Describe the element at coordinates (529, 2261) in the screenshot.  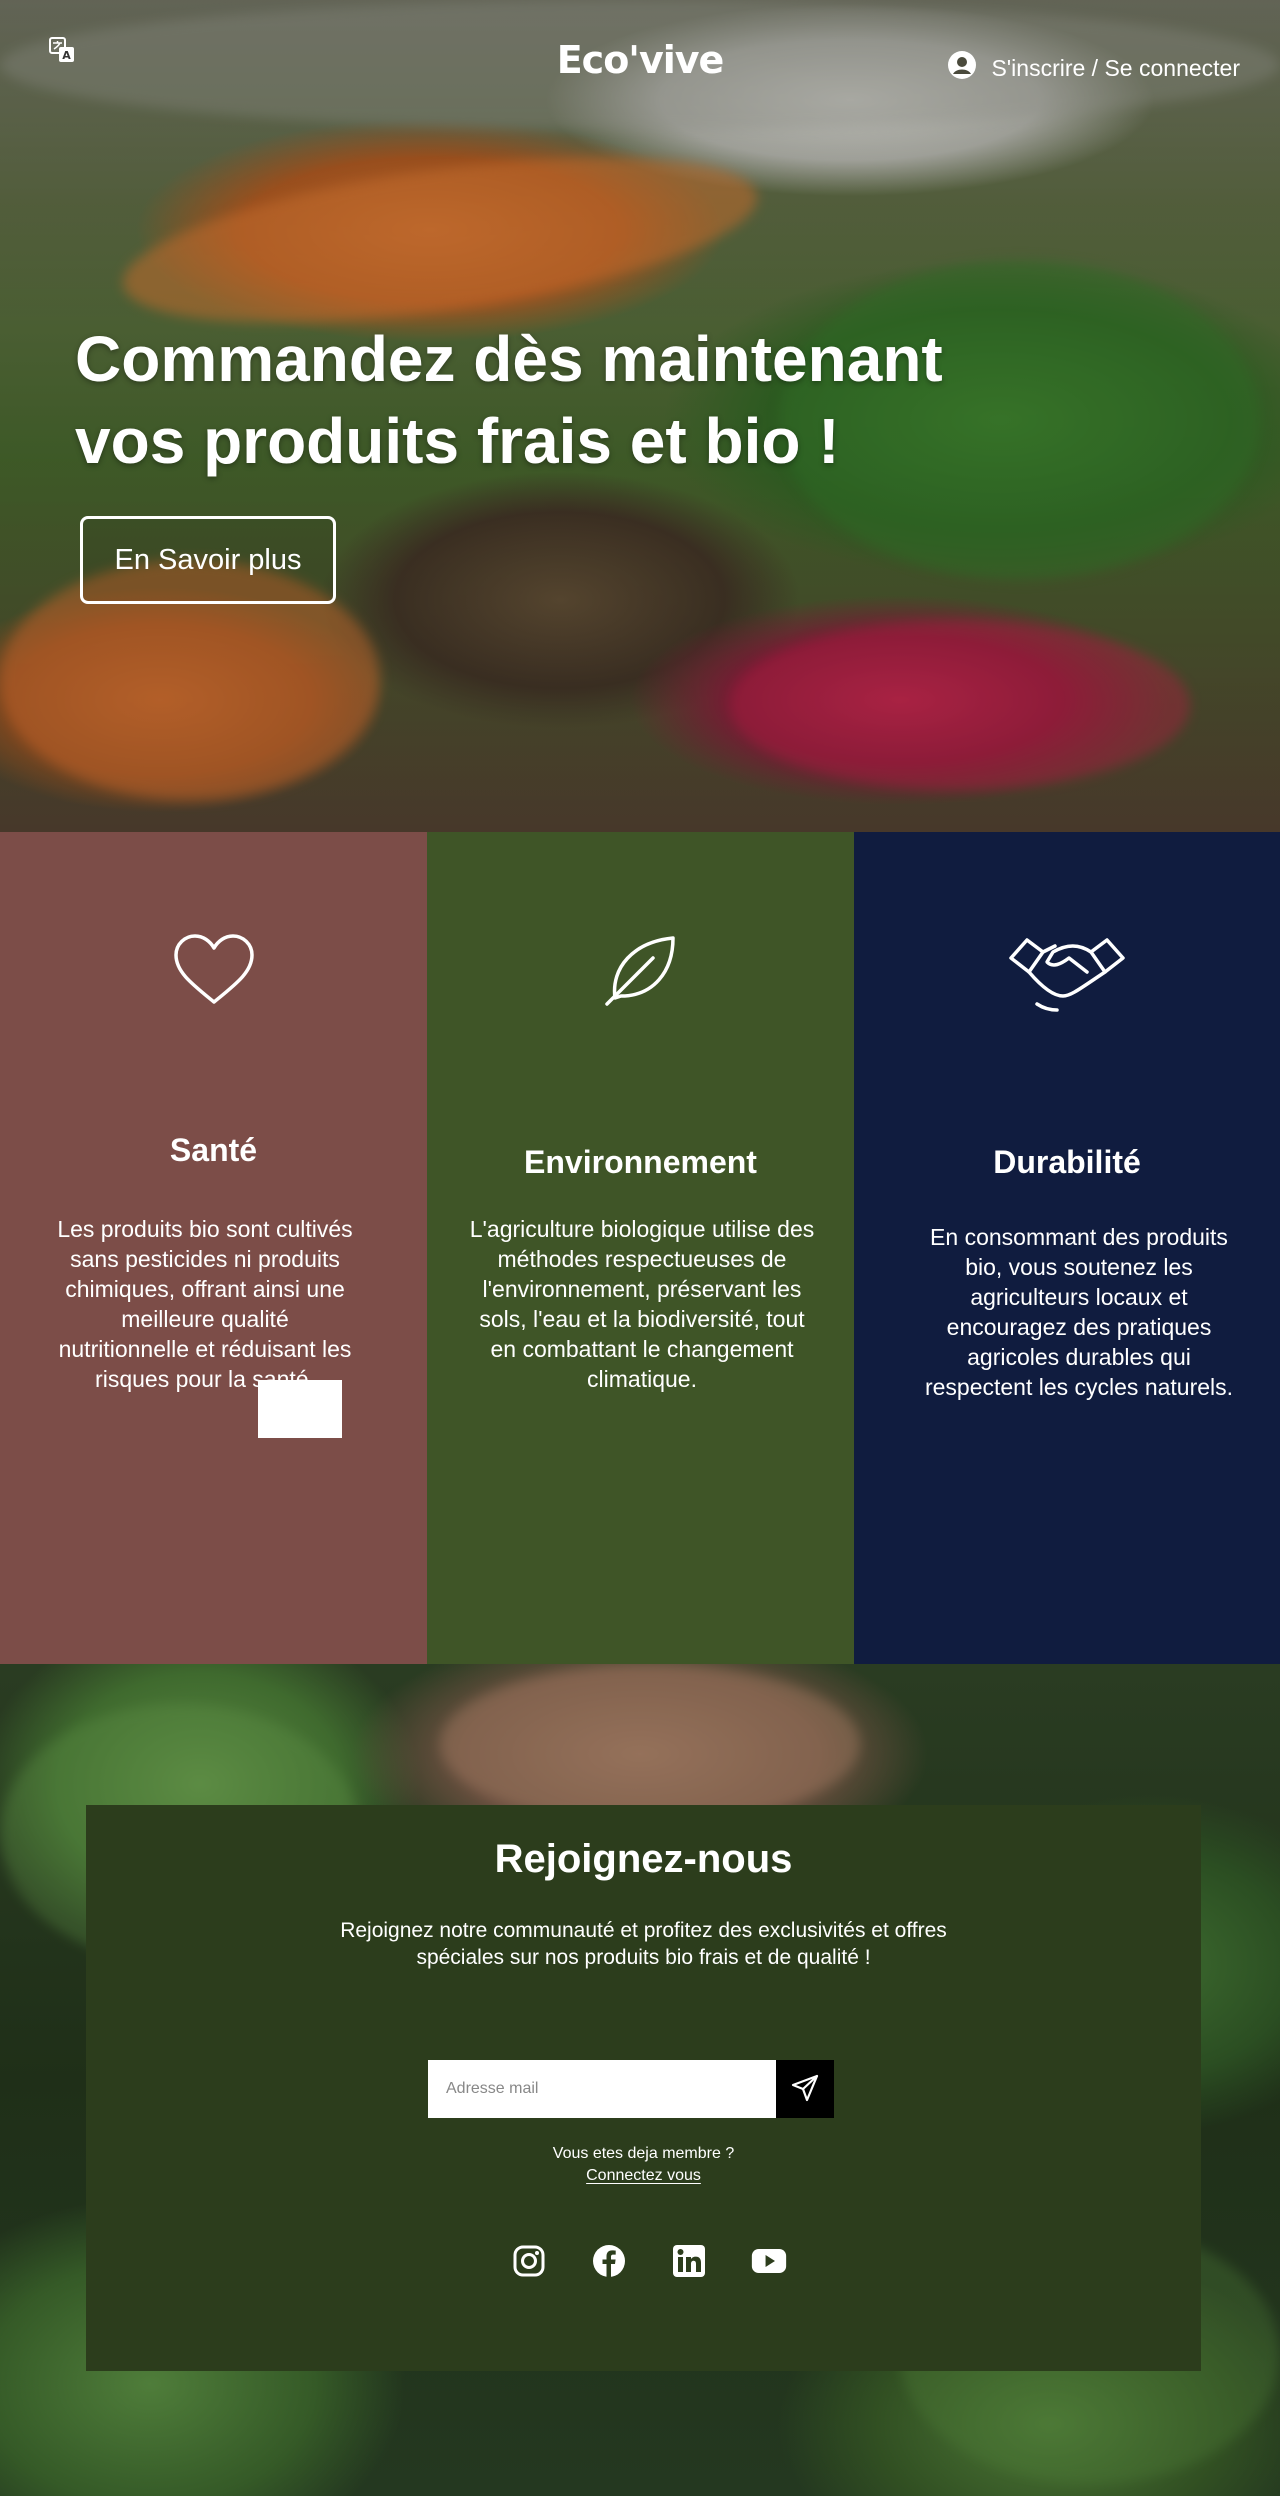
I see `instagram-icon` at that location.